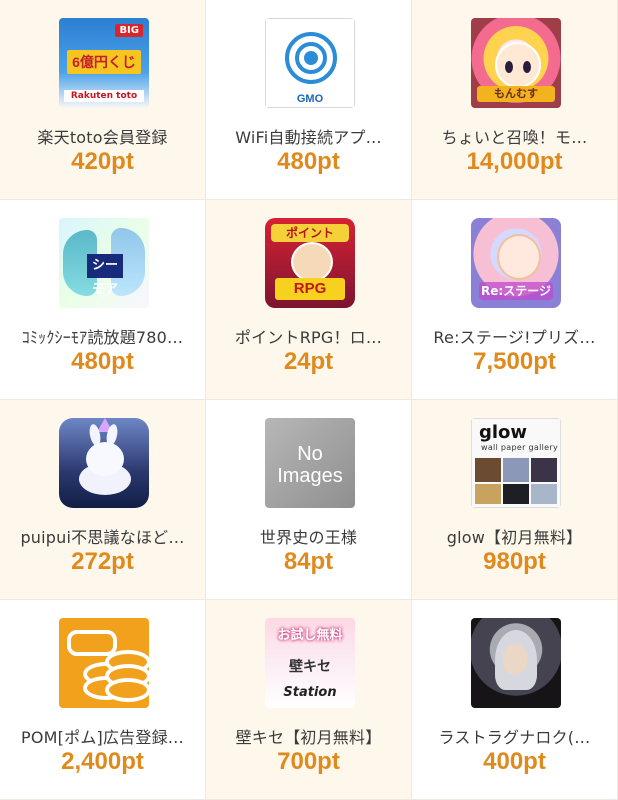 This screenshot has width=618, height=800. Describe the element at coordinates (509, 67) in the screenshot. I see `anime-eye-left` at that location.